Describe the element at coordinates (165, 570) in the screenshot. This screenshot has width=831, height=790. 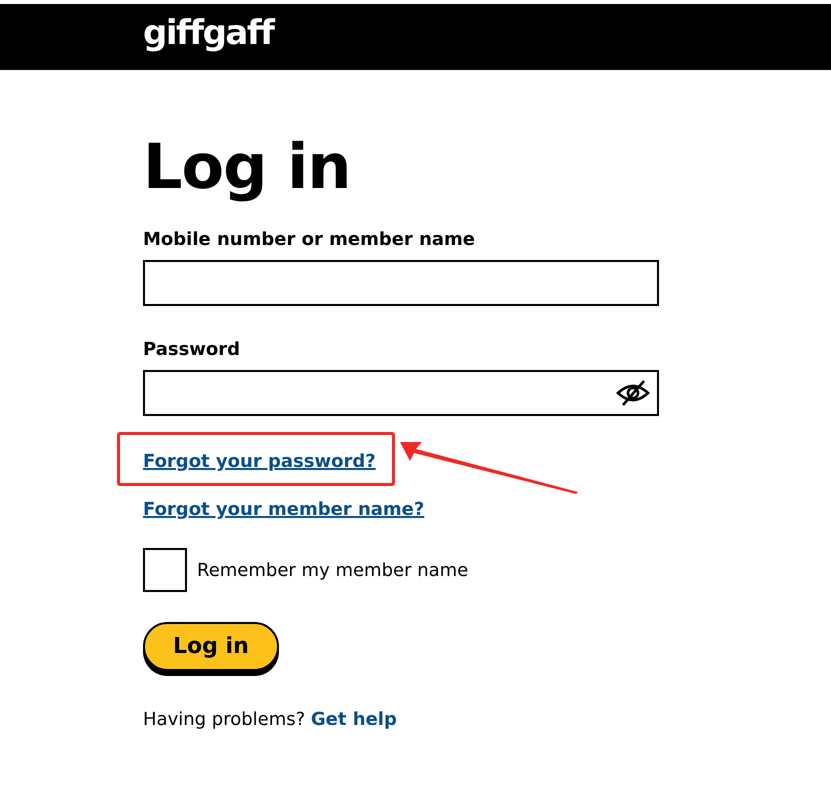
I see `checkbox` at that location.